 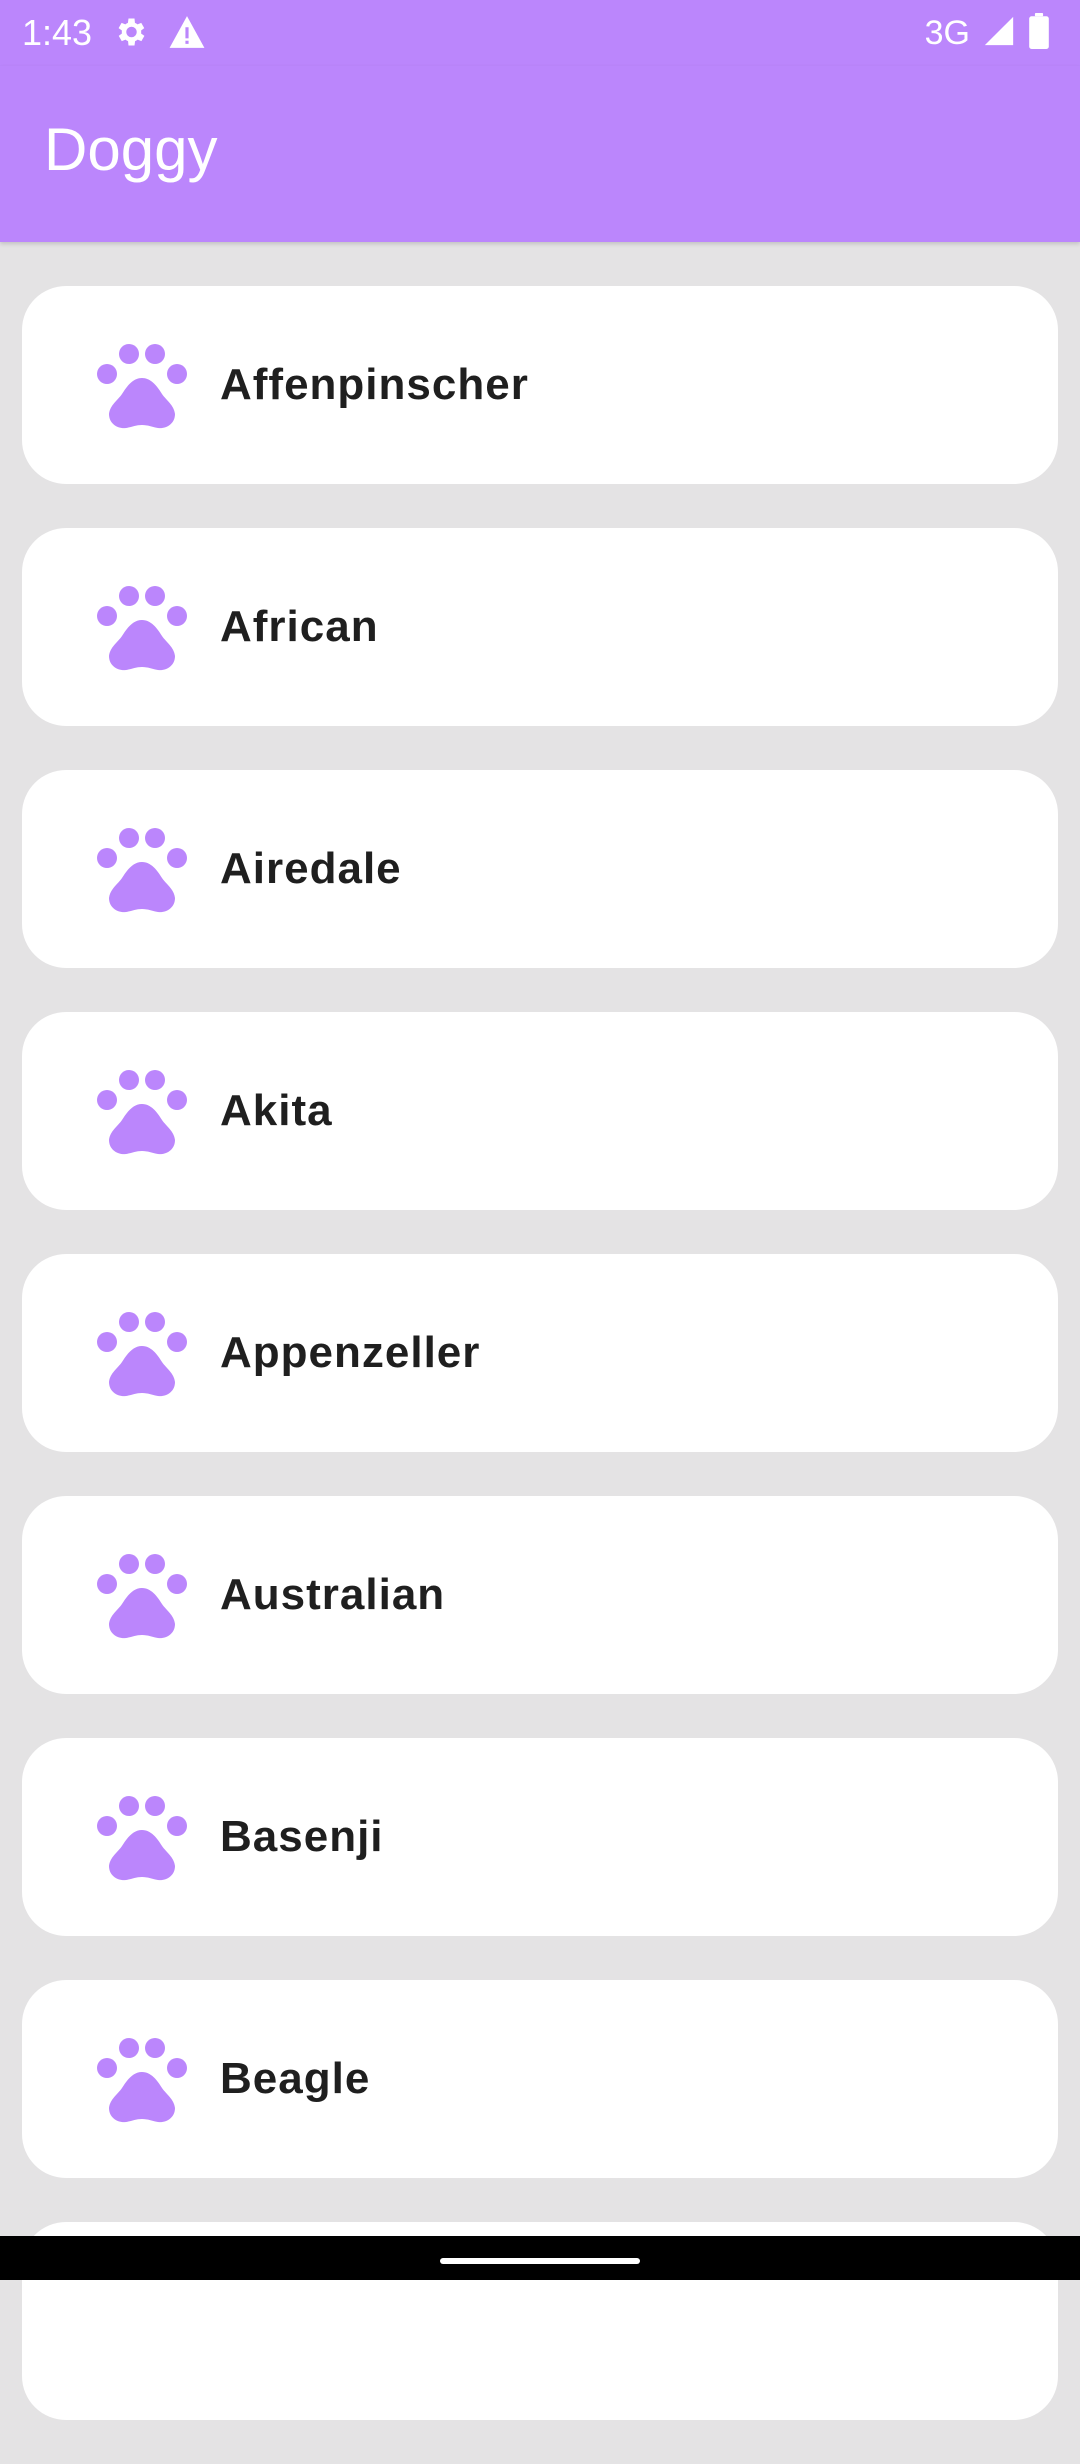 What do you see at coordinates (57, 32) in the screenshot?
I see `status-time: 1:43` at bounding box center [57, 32].